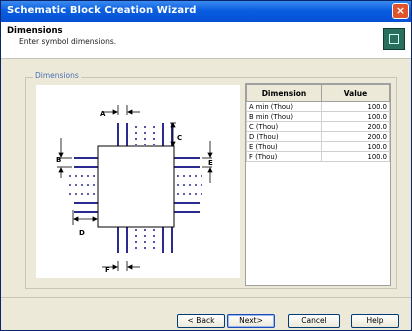  I want to click on close-button: ×, so click(400, 11).